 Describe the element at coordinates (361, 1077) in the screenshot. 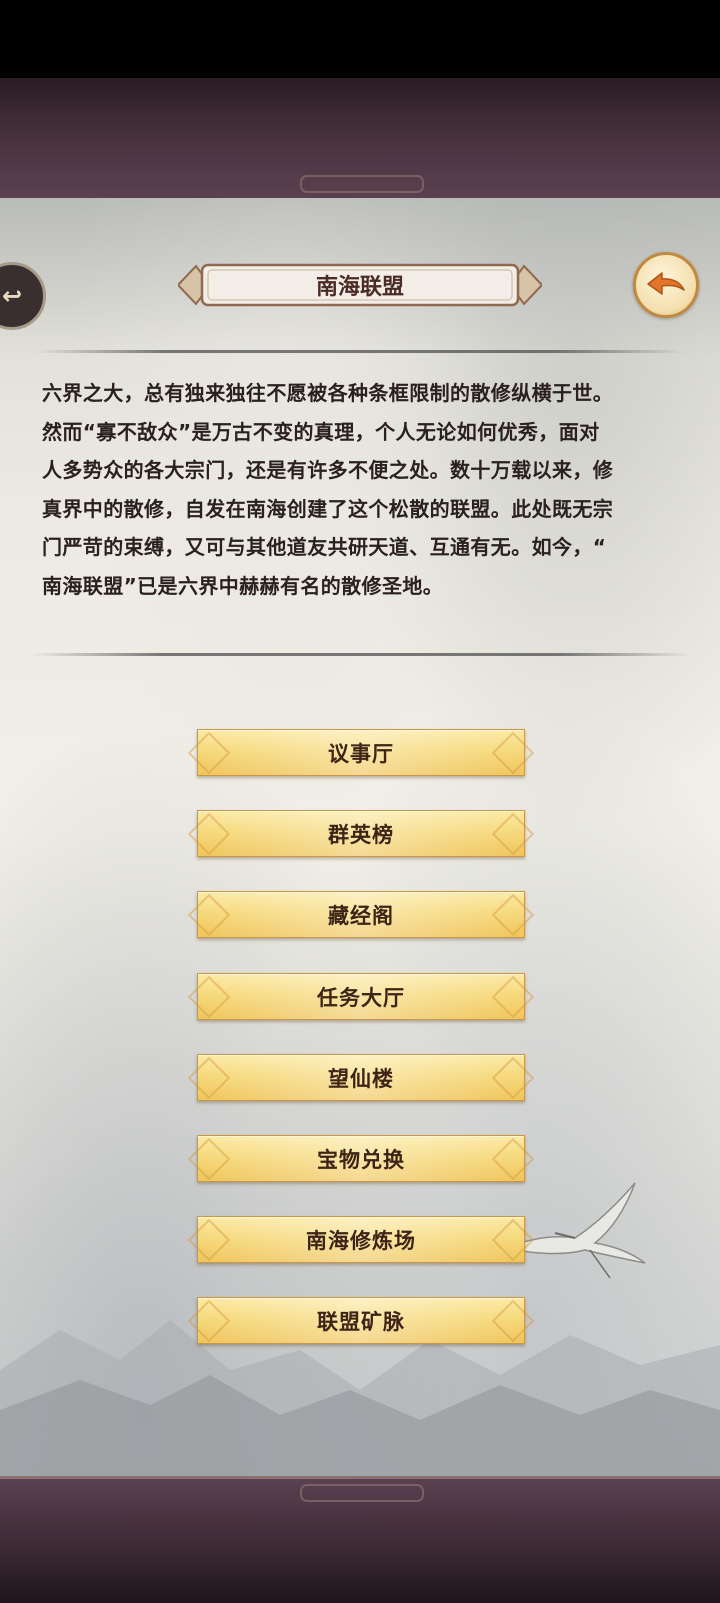

I see `immortal-tower-button: 望仙楼` at that location.